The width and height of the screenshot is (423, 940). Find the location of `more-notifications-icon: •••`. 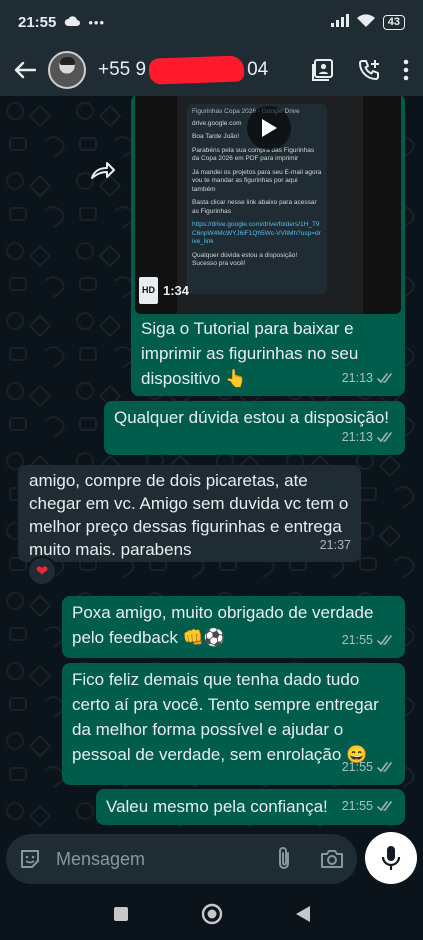

more-notifications-icon: ••• is located at coordinates (97, 22).